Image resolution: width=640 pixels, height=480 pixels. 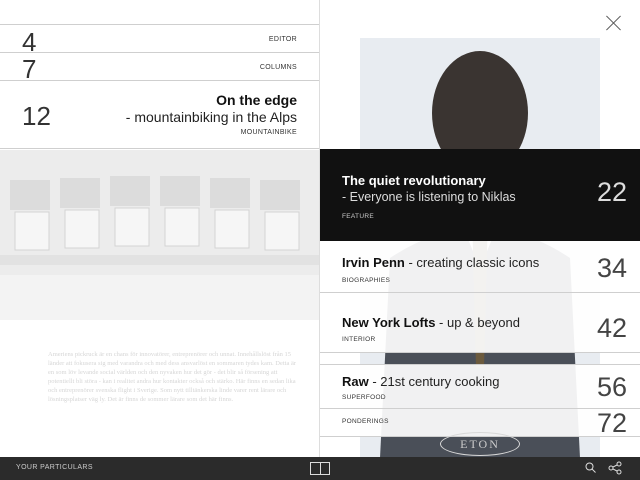 I want to click on section-label: FEATURE, so click(x=358, y=216).